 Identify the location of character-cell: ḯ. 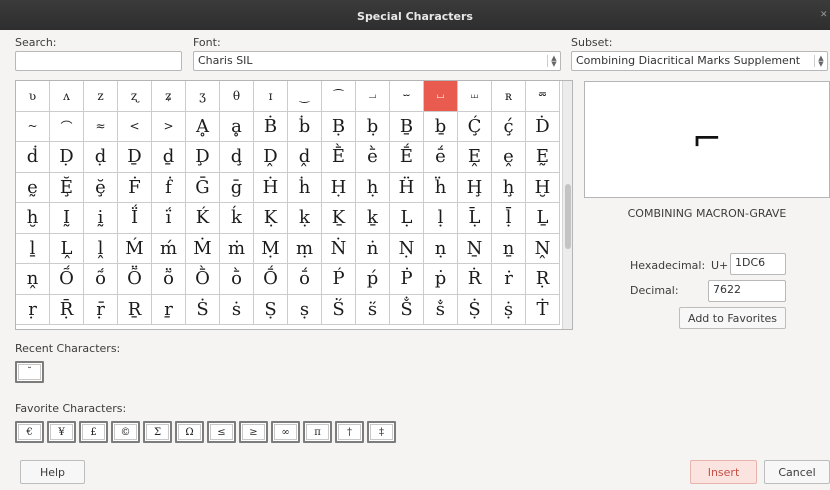
(169, 218).